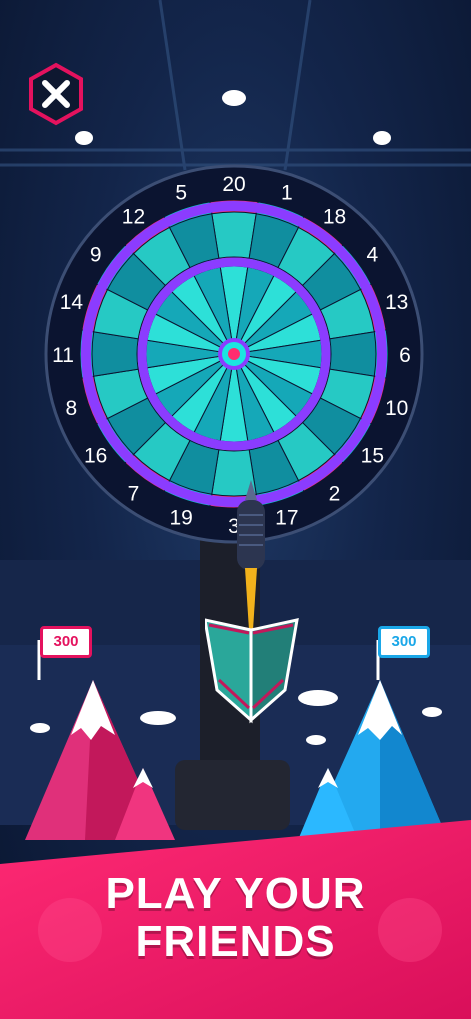 The image size is (471, 1019). What do you see at coordinates (287, 192) in the screenshot?
I see `board-number: 1` at bounding box center [287, 192].